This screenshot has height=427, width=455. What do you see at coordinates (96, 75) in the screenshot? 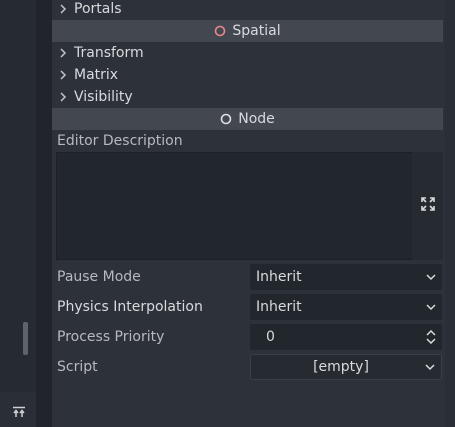
I see `section-label: Matrix` at bounding box center [96, 75].